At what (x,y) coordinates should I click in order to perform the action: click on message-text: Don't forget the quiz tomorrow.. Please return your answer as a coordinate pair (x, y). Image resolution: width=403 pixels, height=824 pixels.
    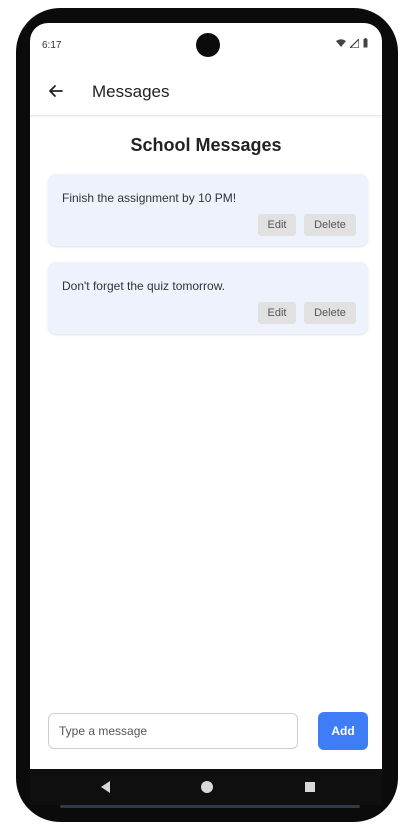
    Looking at the image, I should click on (144, 286).